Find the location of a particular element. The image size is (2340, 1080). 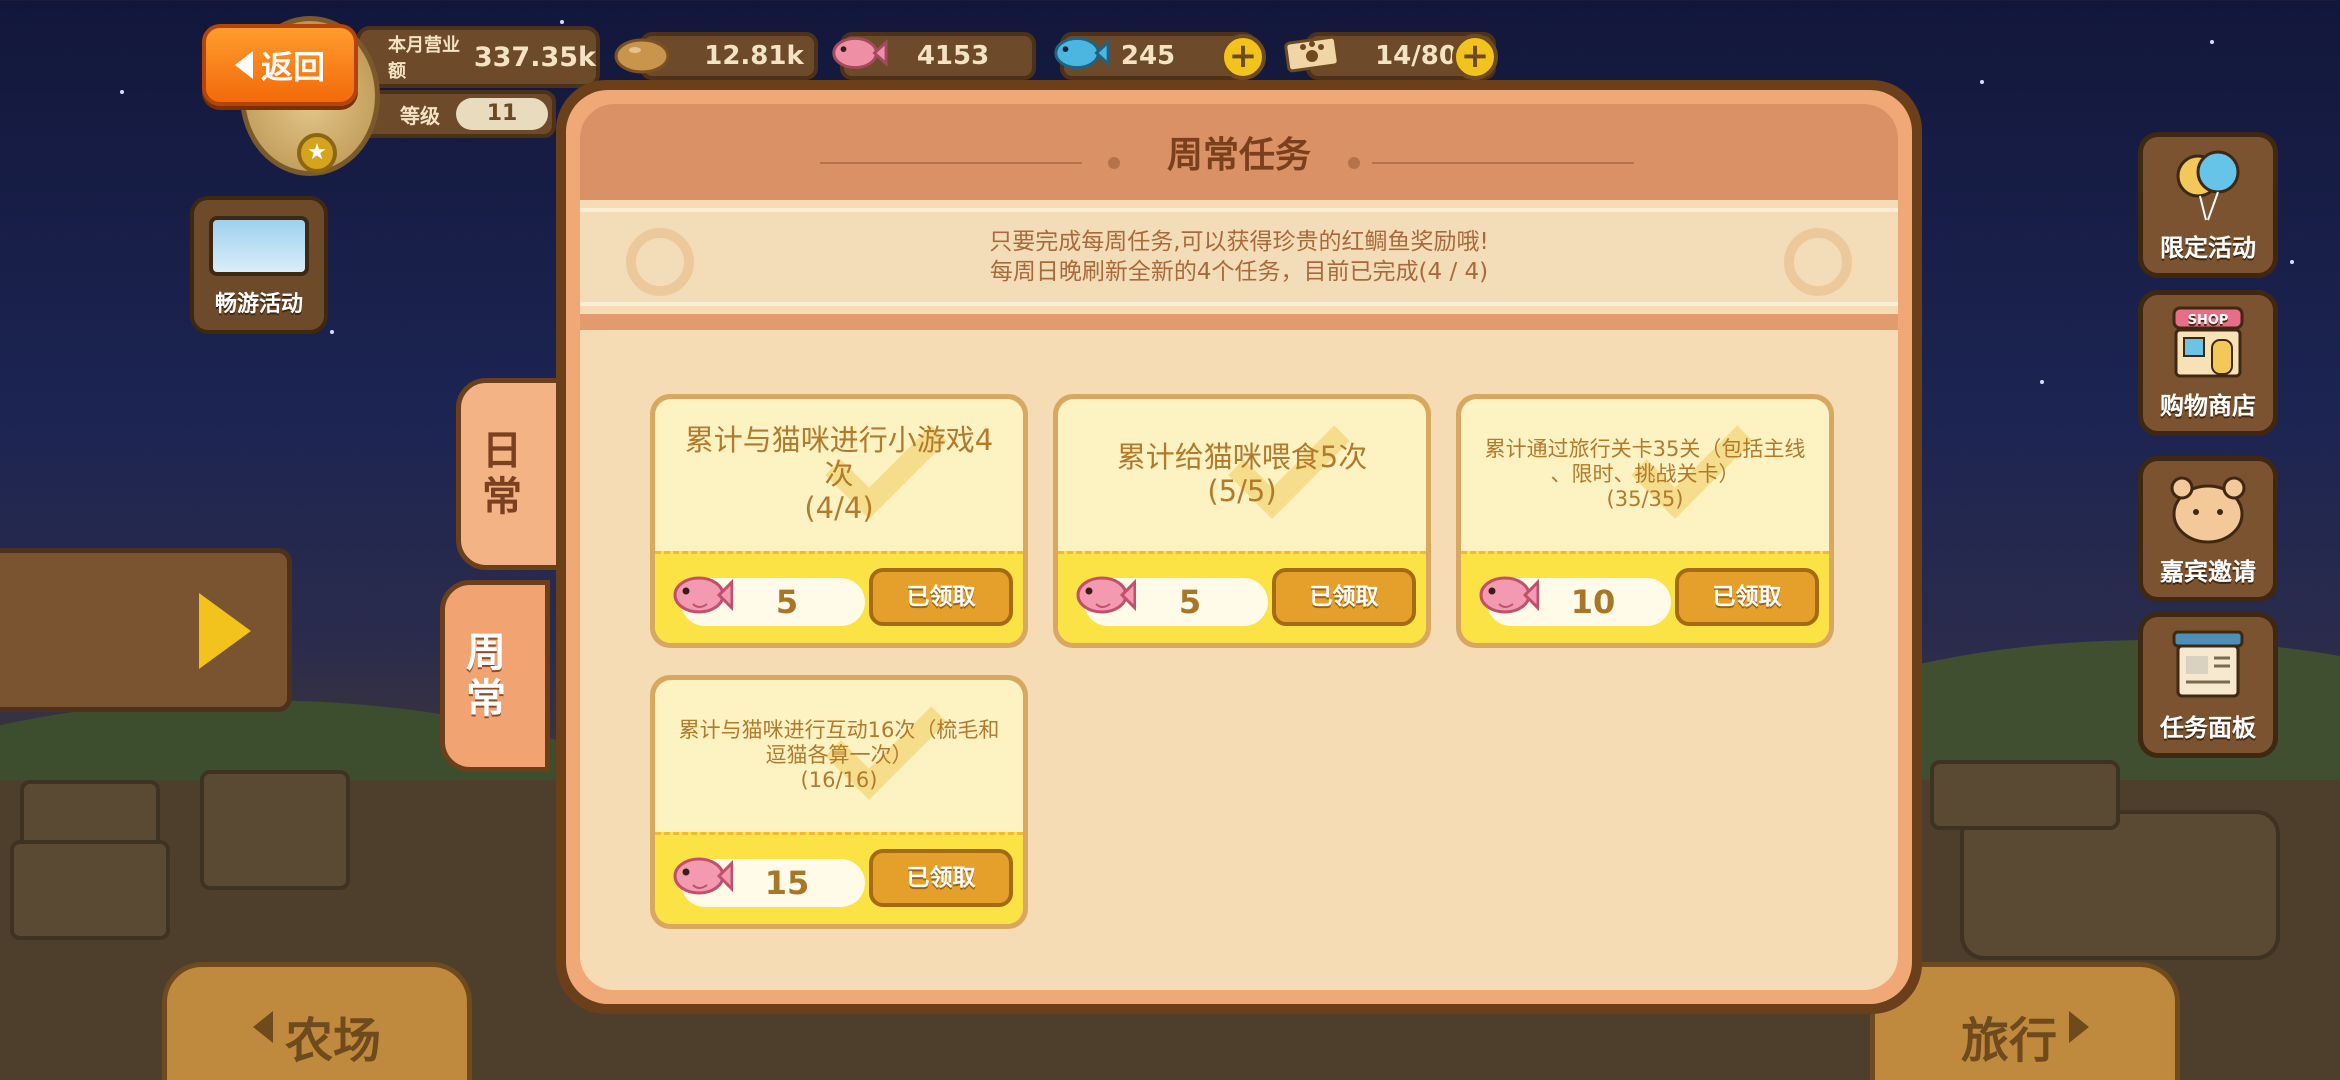

task-board-button: 任务面板 is located at coordinates (2208, 685).